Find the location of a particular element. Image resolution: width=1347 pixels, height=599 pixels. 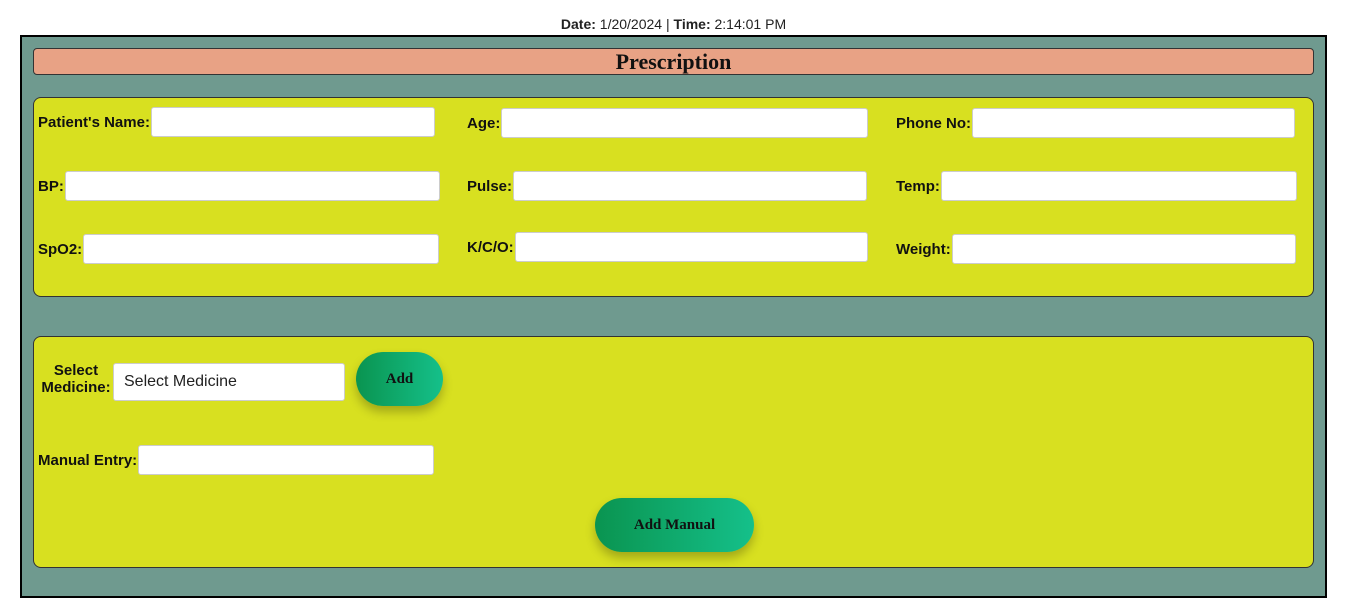

bp-input is located at coordinates (252, 186).